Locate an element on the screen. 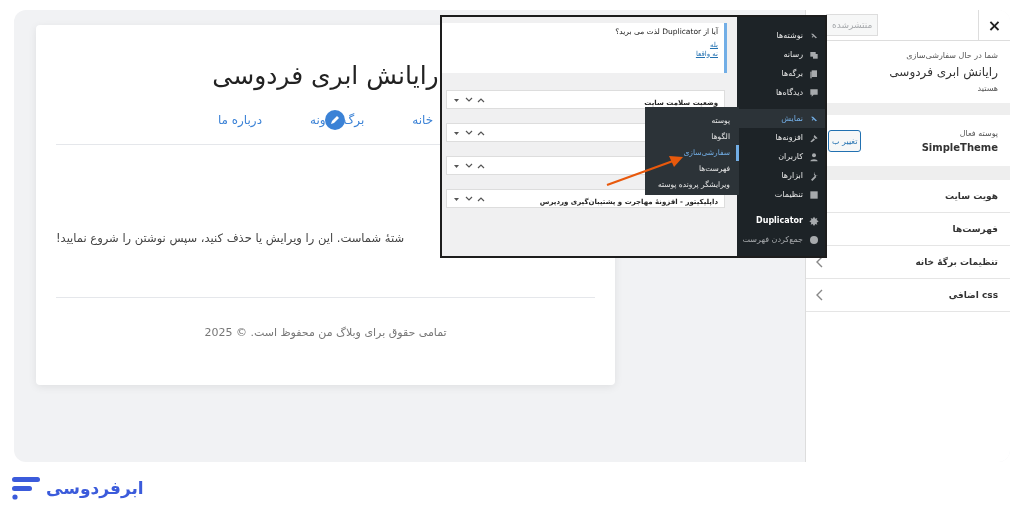 This screenshot has height=515, width=1024. menu-item: افزونه‌ها is located at coordinates (781, 137).